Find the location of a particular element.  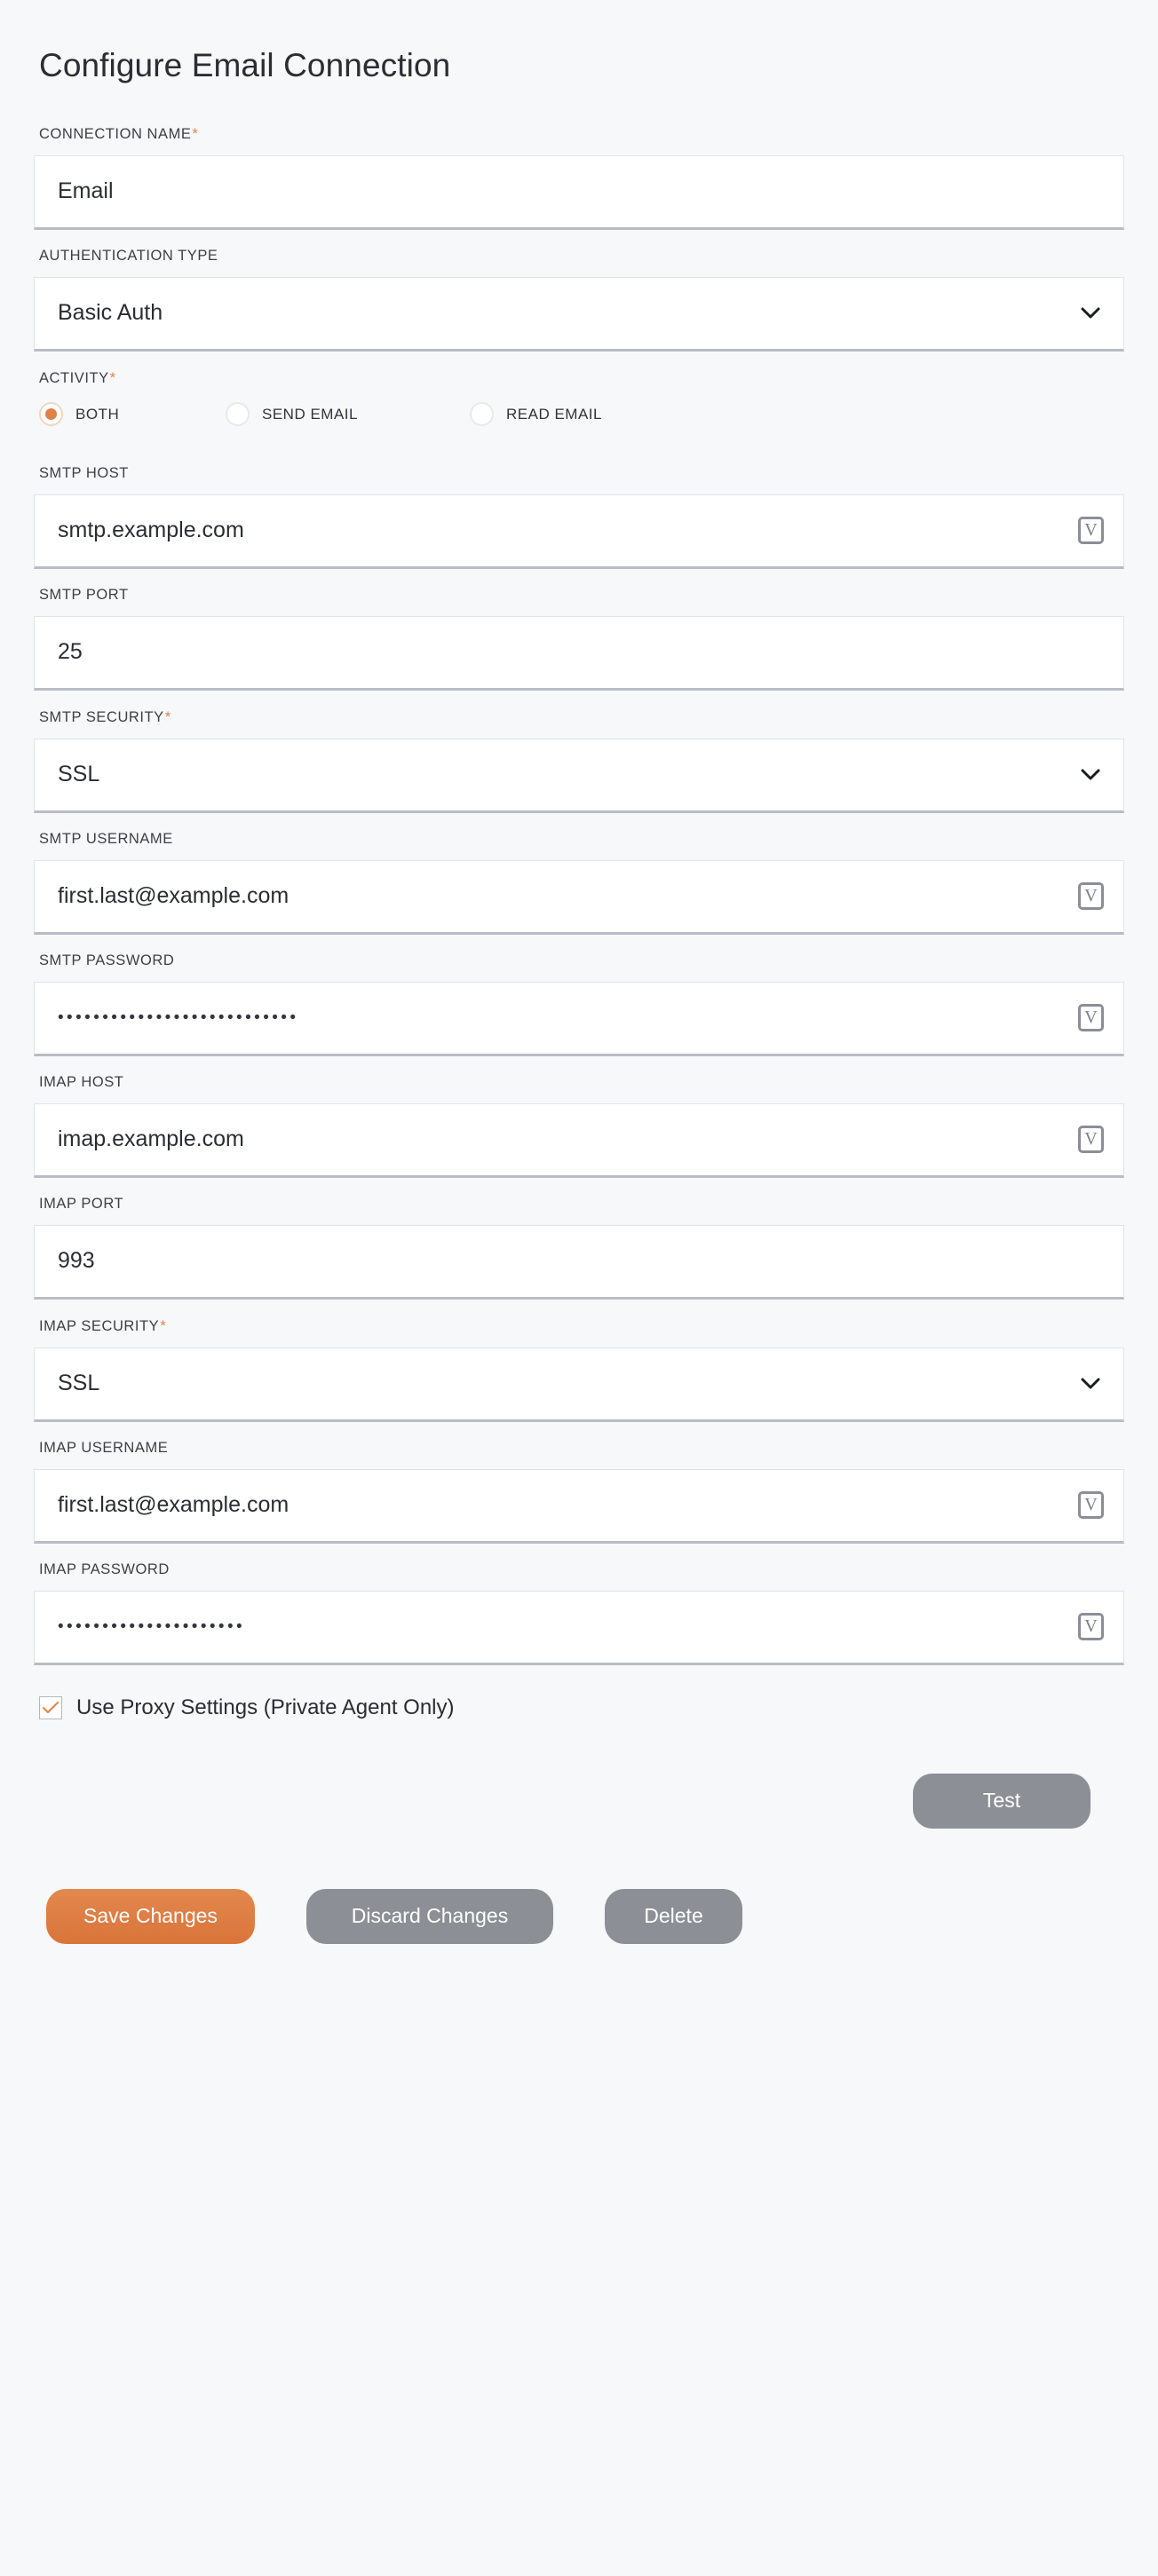

label-smtp-host: SMTP HOST is located at coordinates (84, 472).